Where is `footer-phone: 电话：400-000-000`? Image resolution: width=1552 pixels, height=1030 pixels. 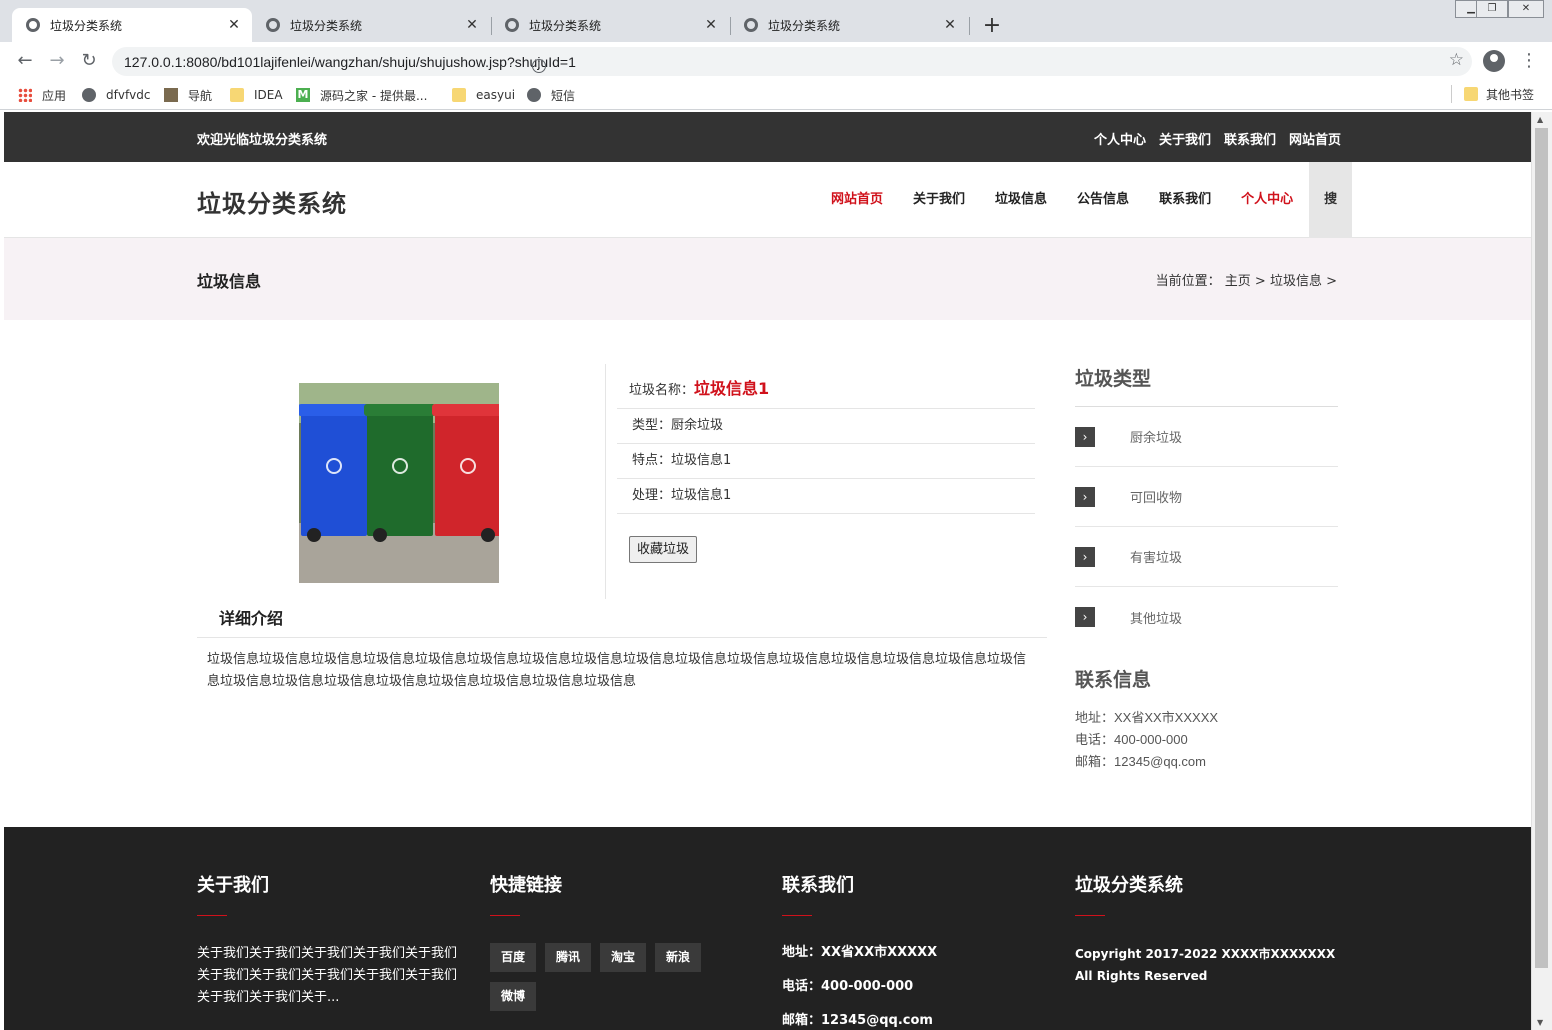
footer-phone: 电话：400-000-000 is located at coordinates (848, 986).